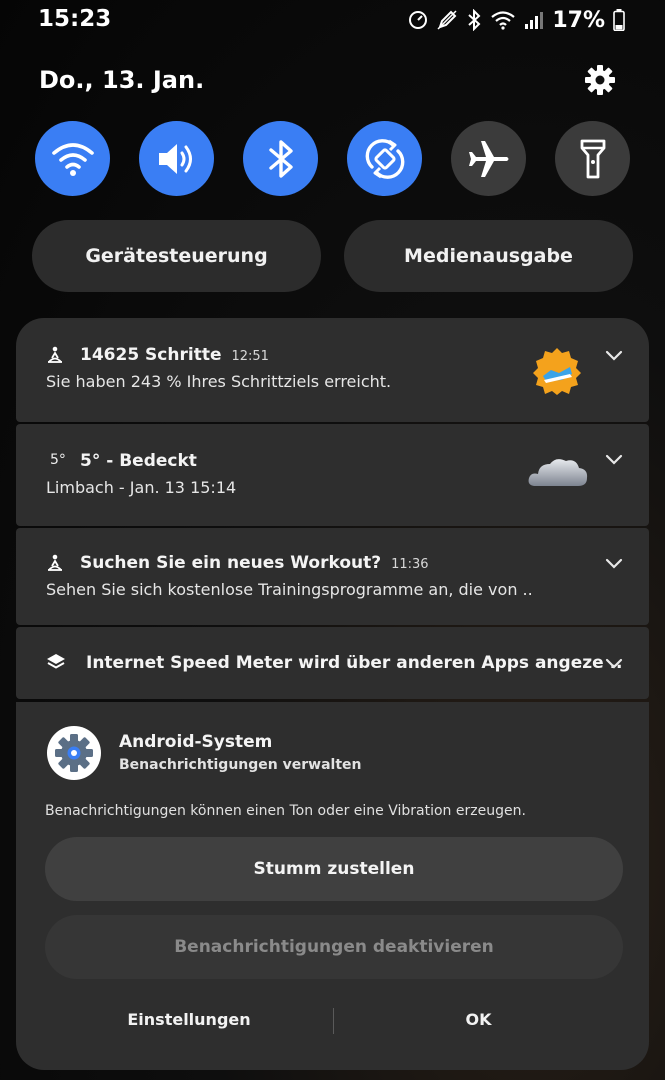 The height and width of the screenshot is (1080, 665). I want to click on notification-time: 12:51, so click(250, 356).